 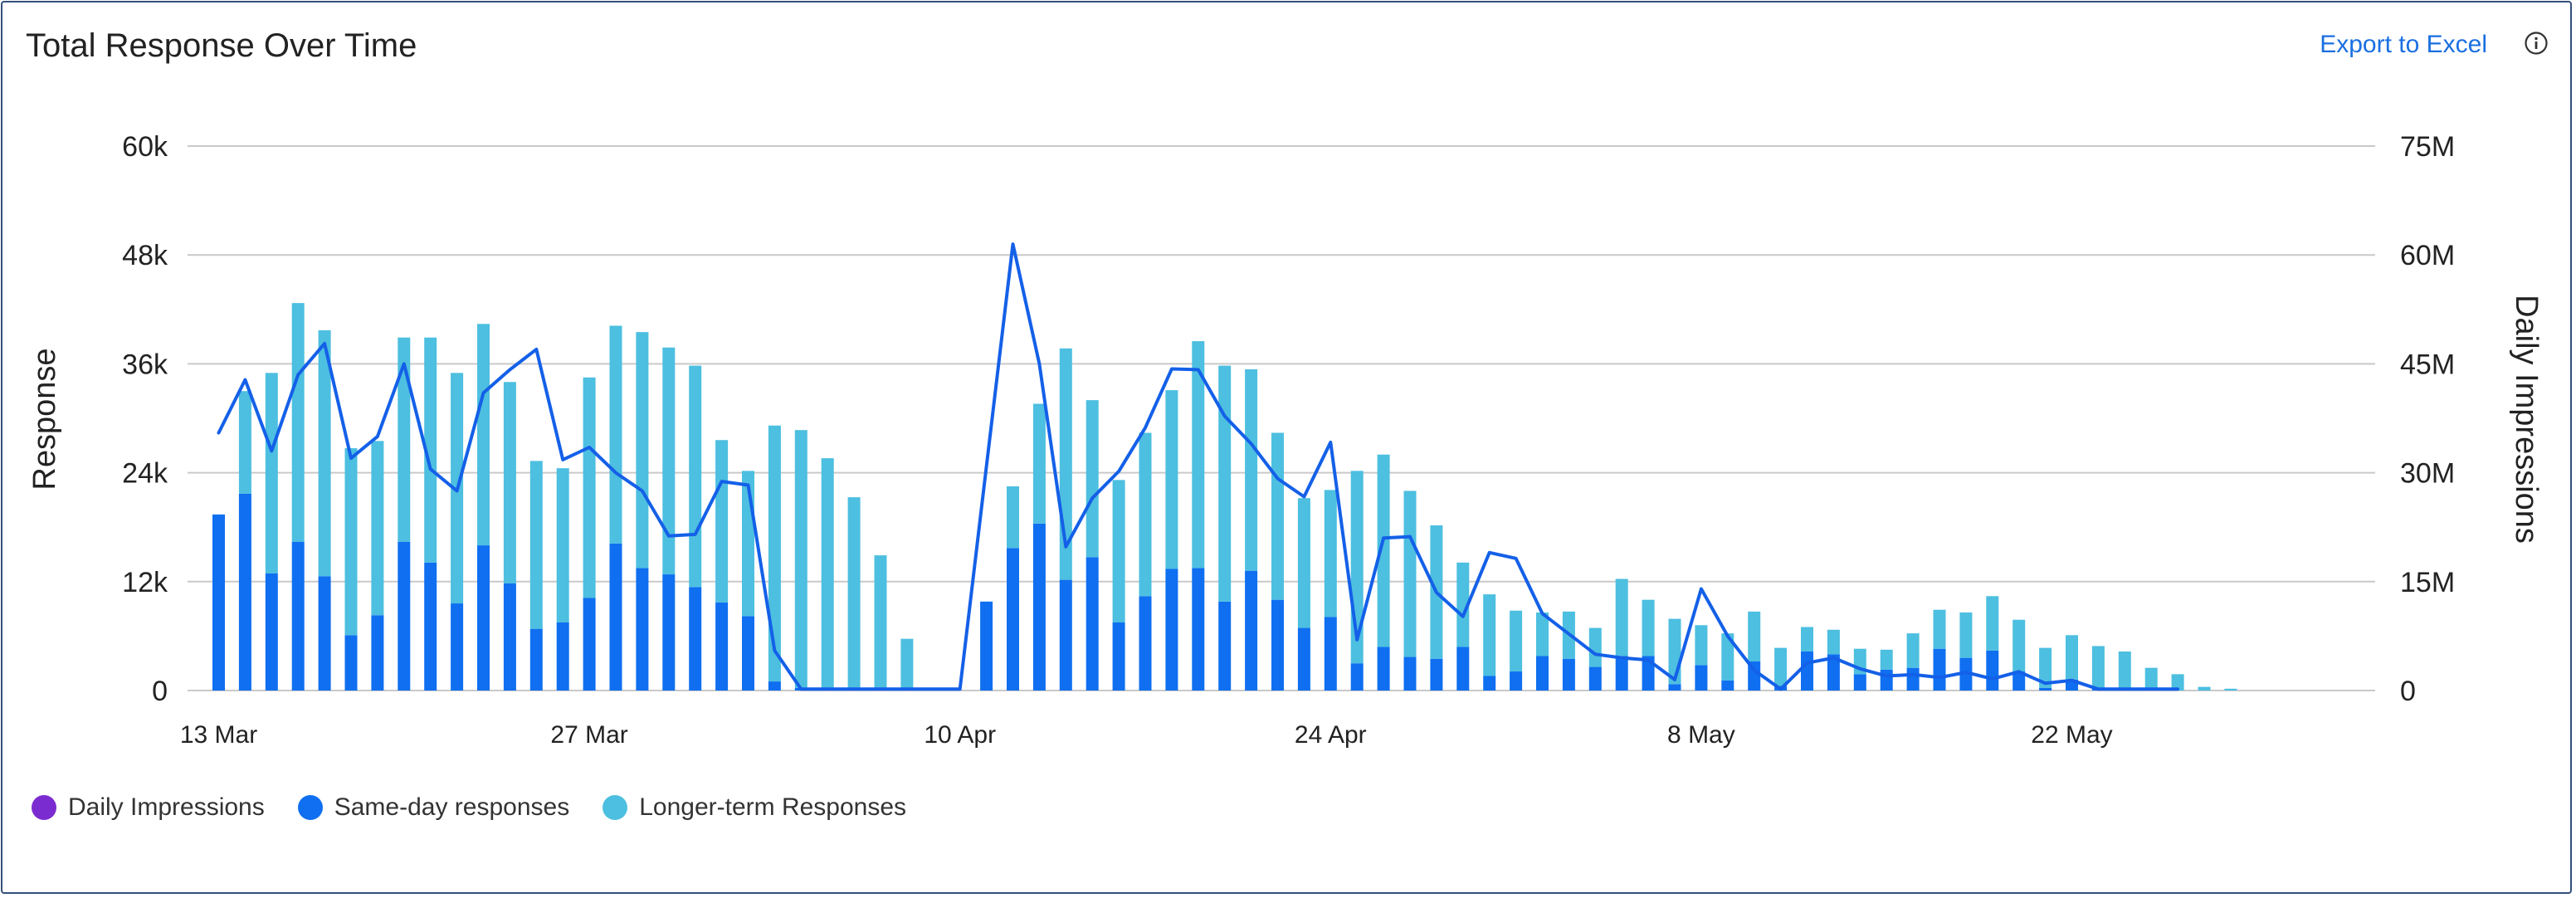 I want to click on x-tick-label: 27 Mar, so click(x=588, y=735).